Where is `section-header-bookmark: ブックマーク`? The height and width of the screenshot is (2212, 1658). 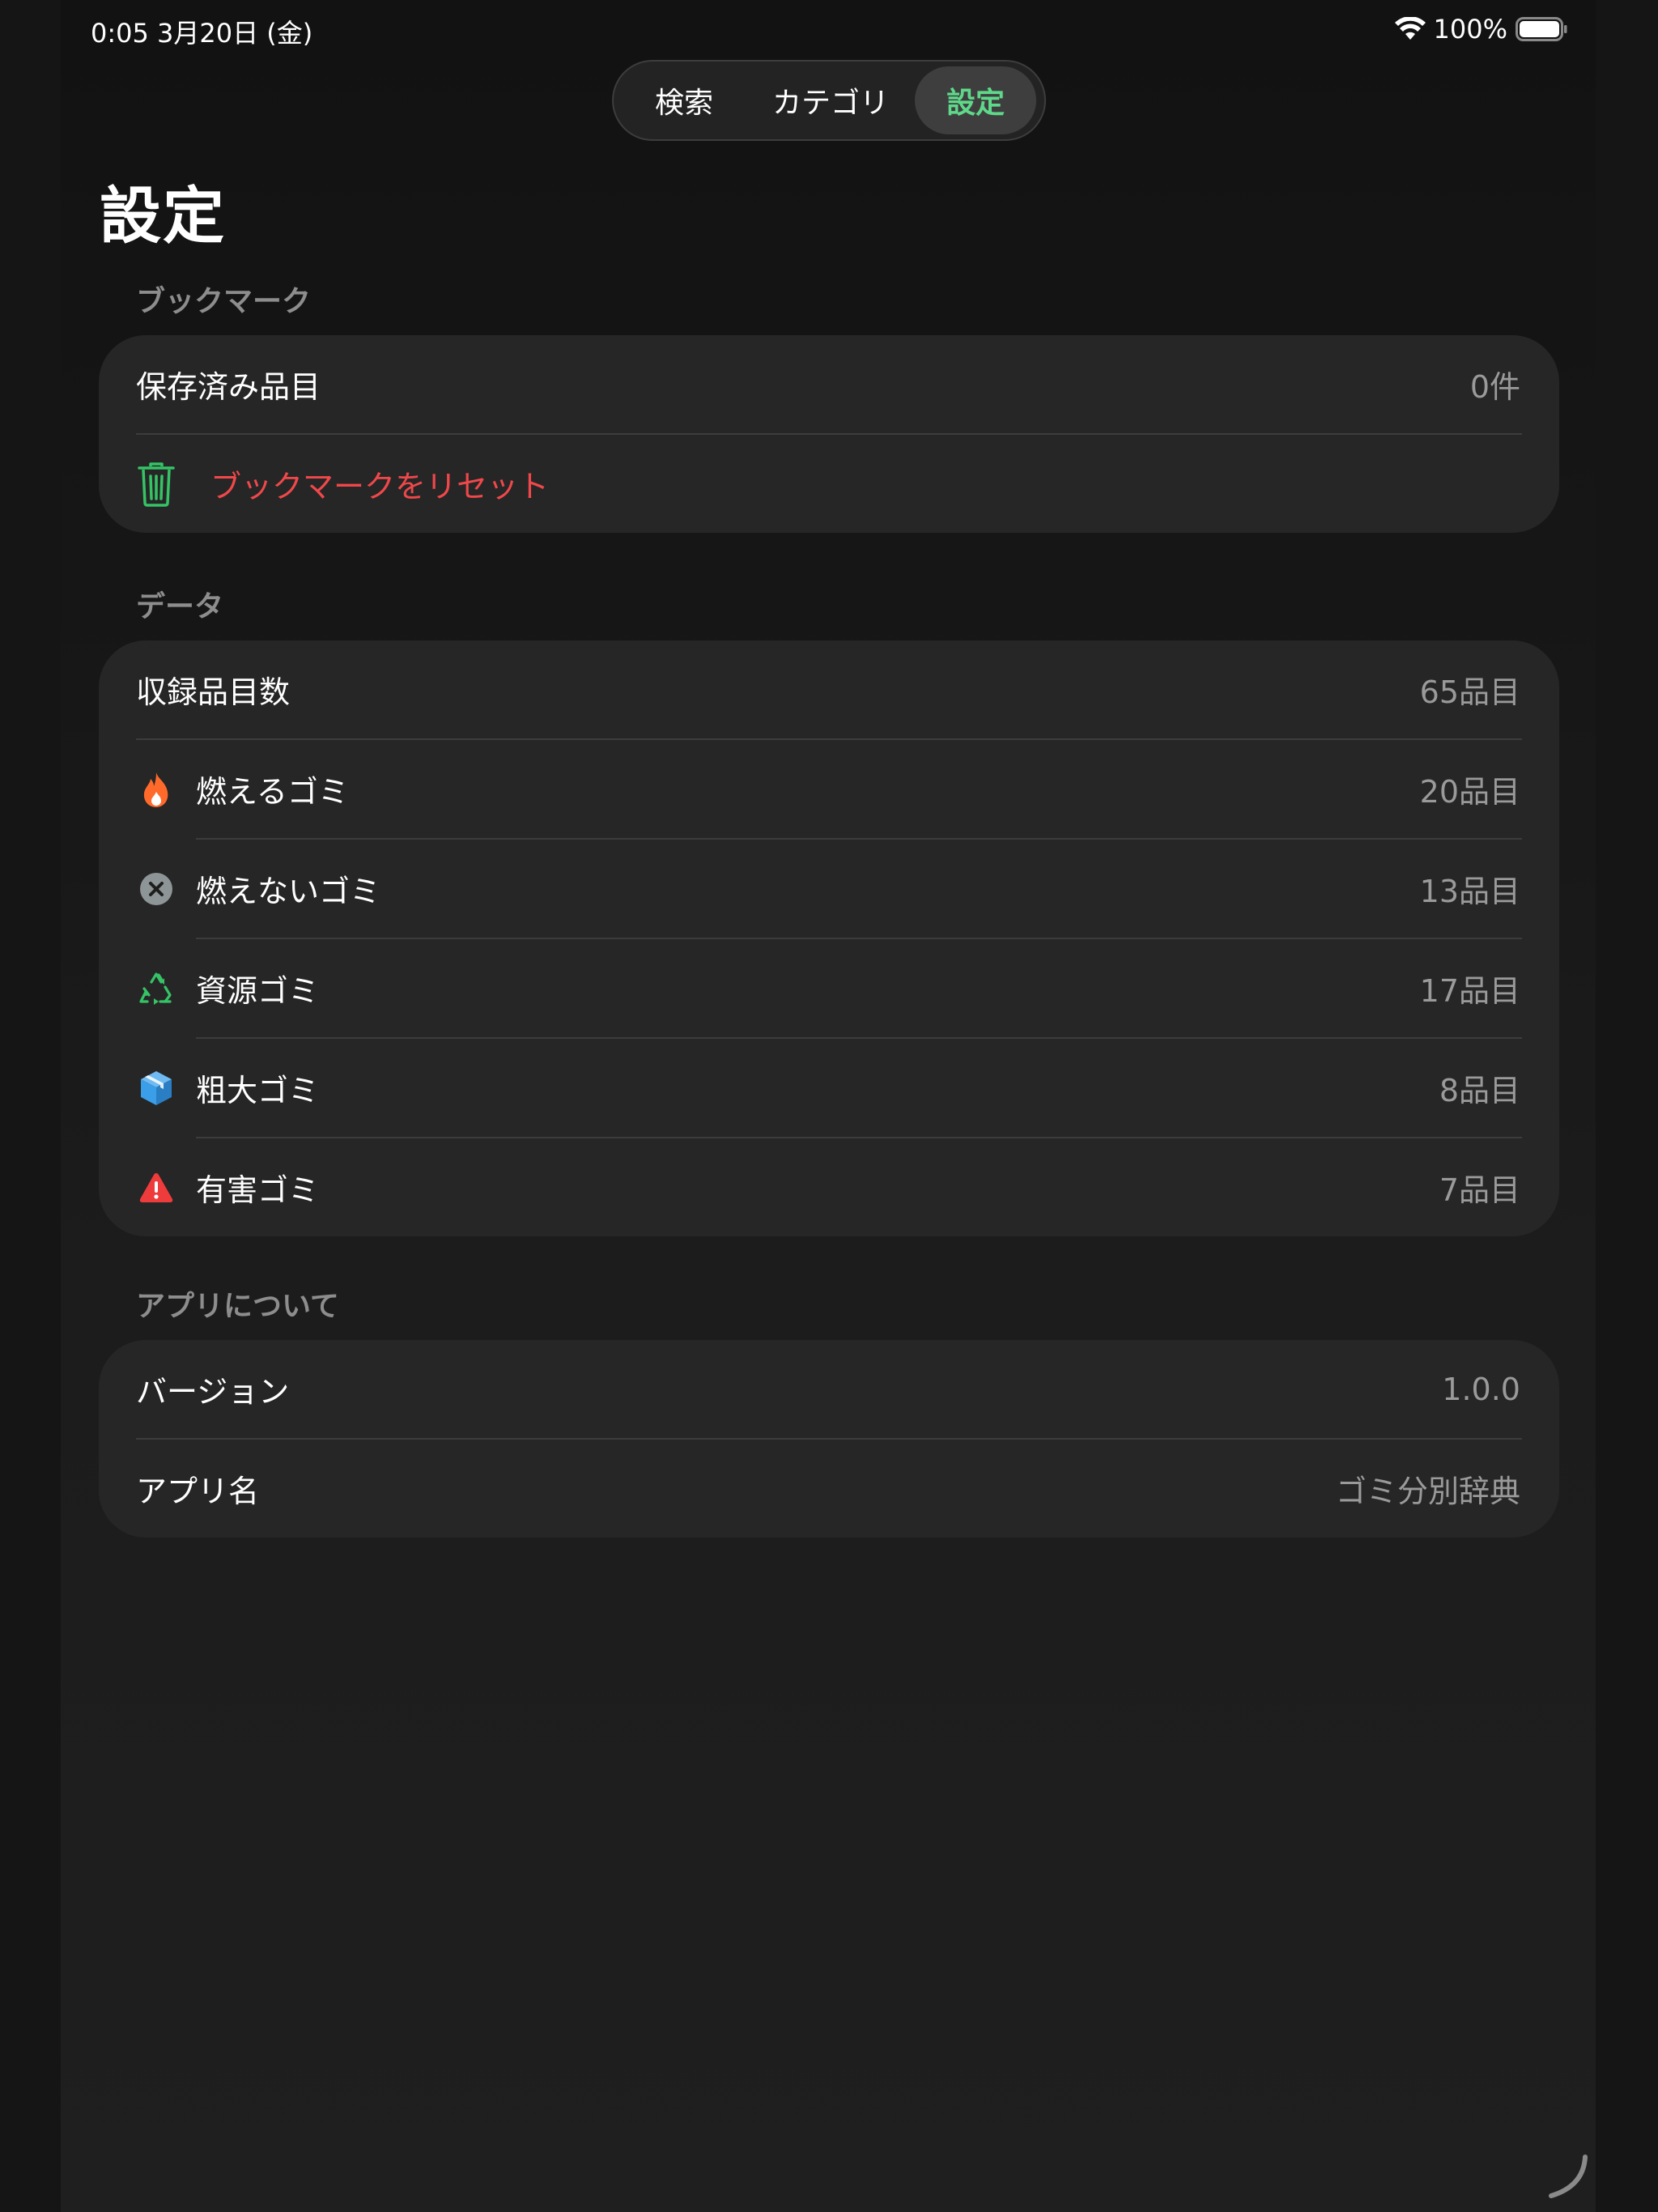 section-header-bookmark: ブックマーク is located at coordinates (224, 301).